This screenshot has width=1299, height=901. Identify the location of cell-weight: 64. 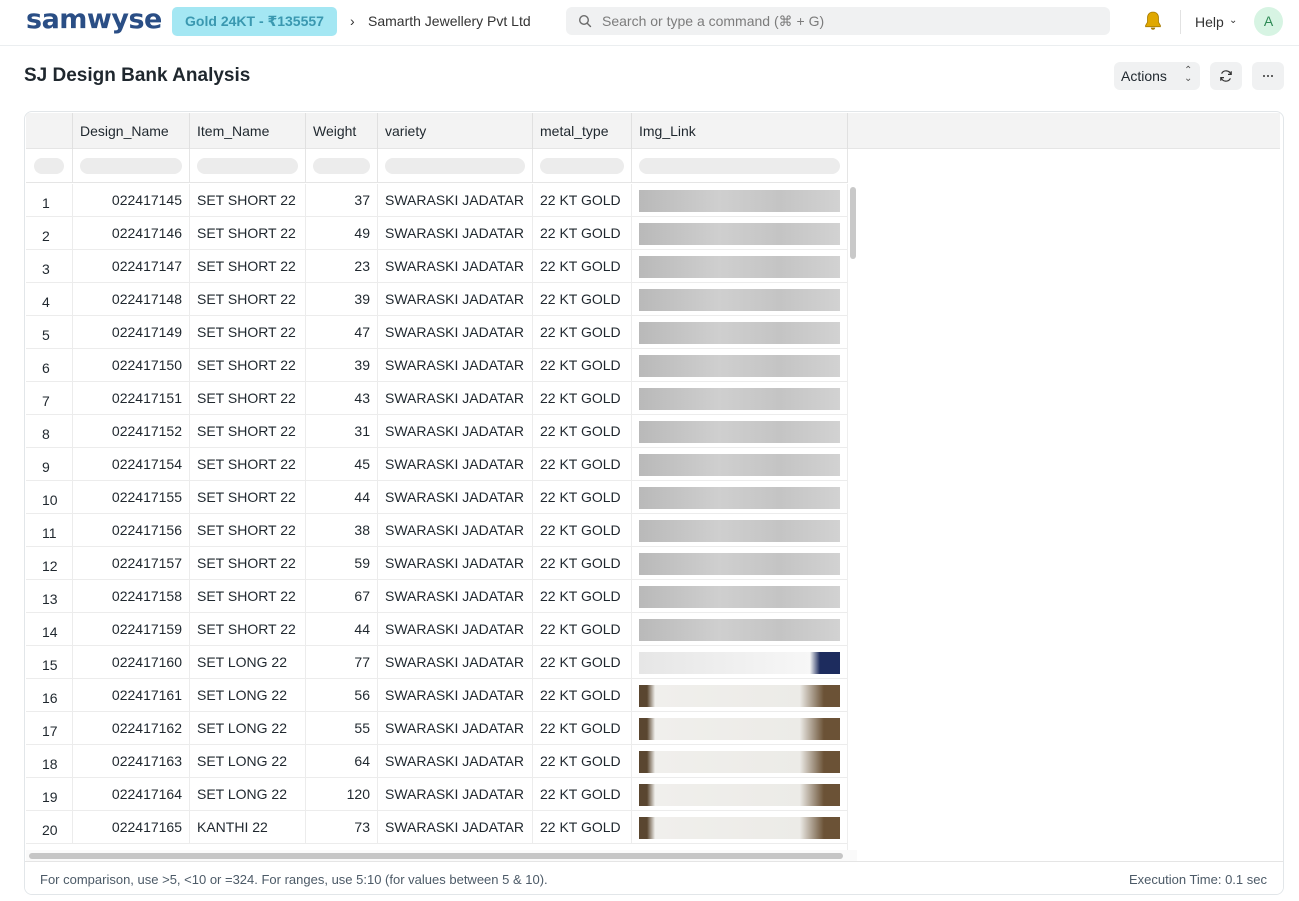
(342, 761).